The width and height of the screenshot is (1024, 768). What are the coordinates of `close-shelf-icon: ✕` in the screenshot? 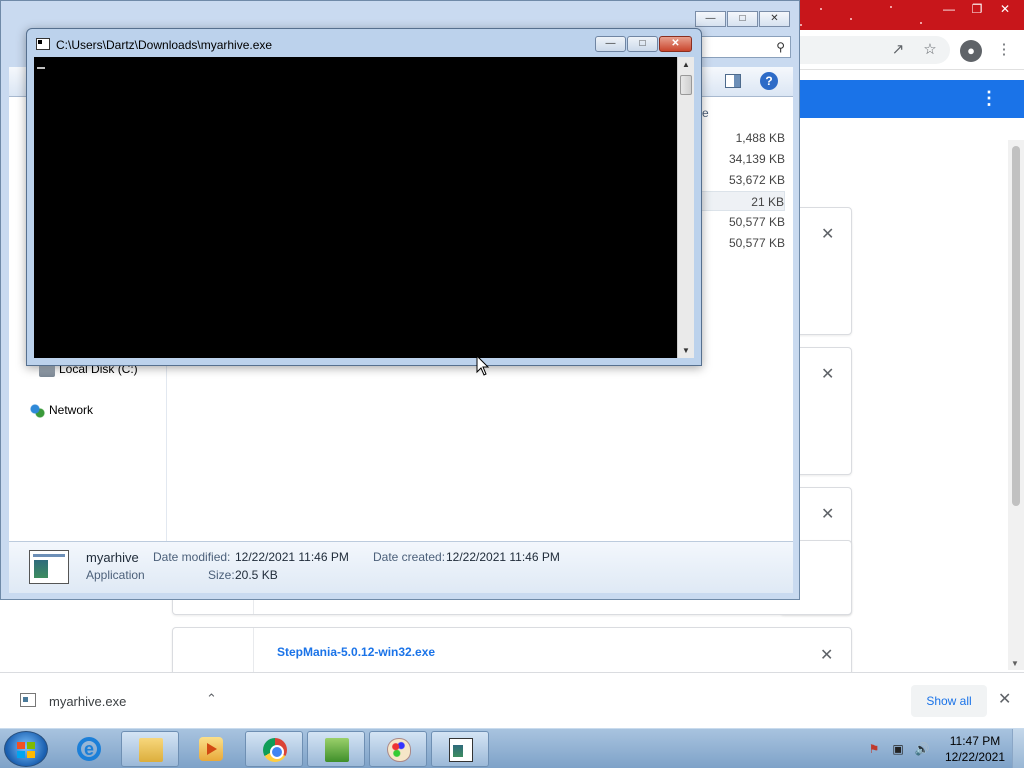 It's located at (1004, 699).